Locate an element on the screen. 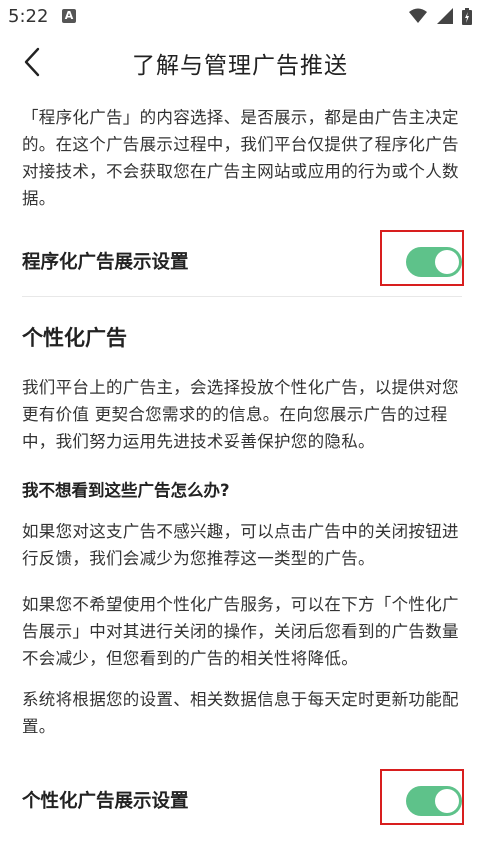  wifi-icon is located at coordinates (418, 15).